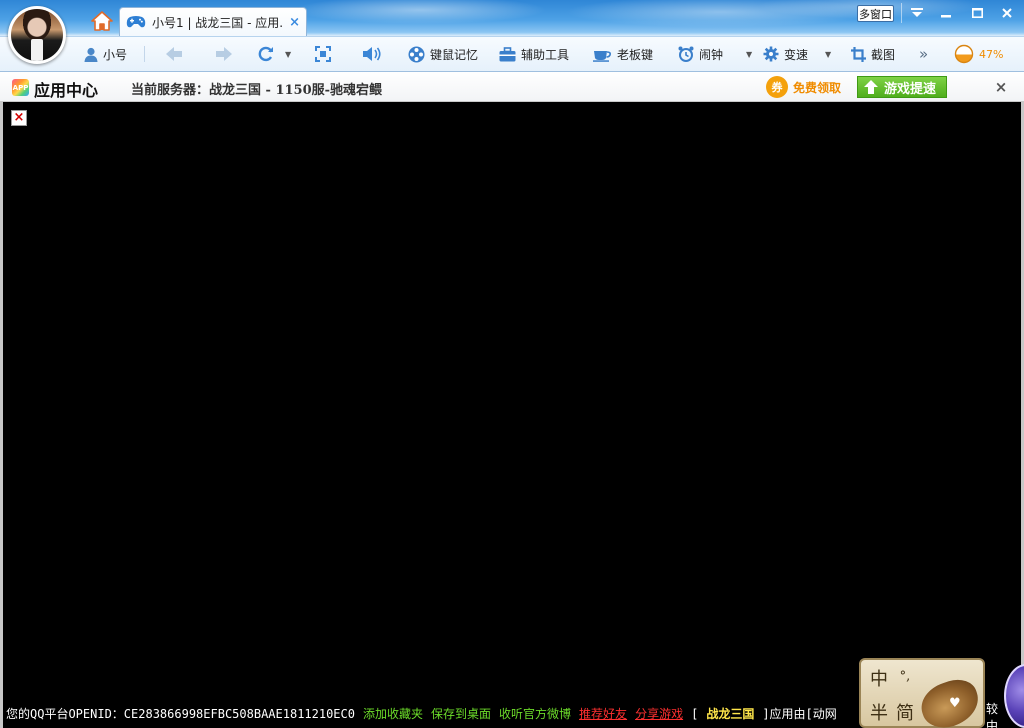  I want to click on home-icon, so click(102, 21).